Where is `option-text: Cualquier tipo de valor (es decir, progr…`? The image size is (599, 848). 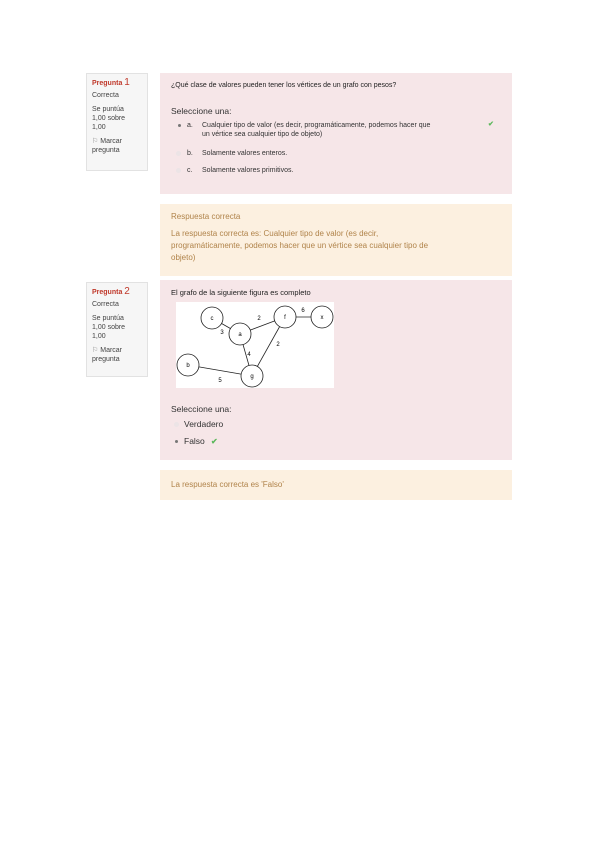 option-text: Cualquier tipo de valor (es decir, progr… is located at coordinates (316, 125).